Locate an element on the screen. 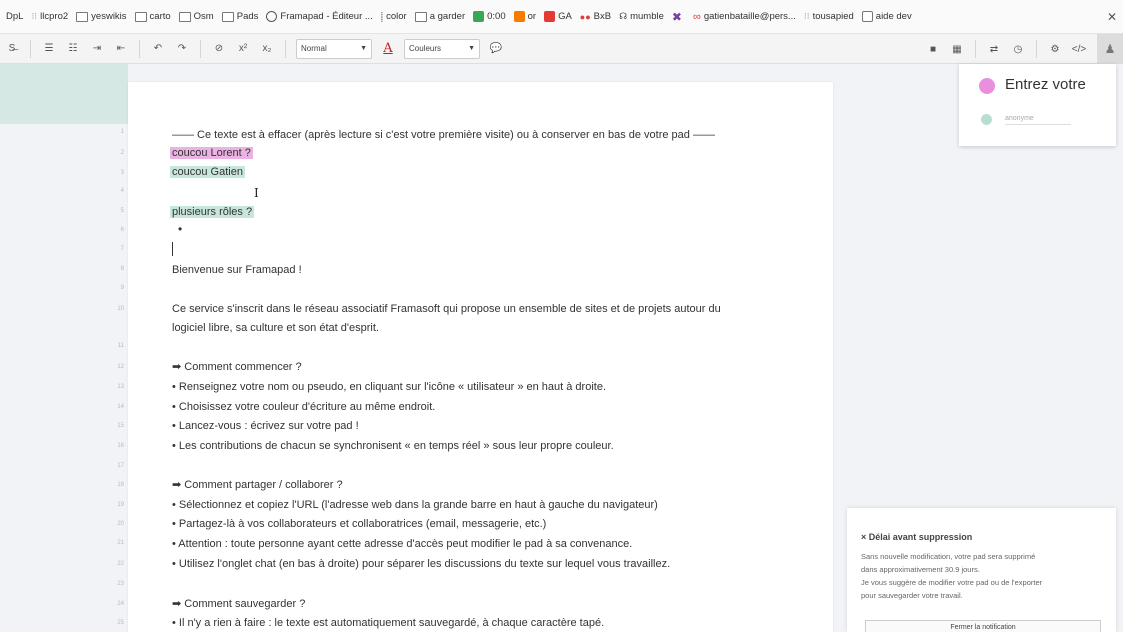  line-number: 17 is located at coordinates (120, 466).